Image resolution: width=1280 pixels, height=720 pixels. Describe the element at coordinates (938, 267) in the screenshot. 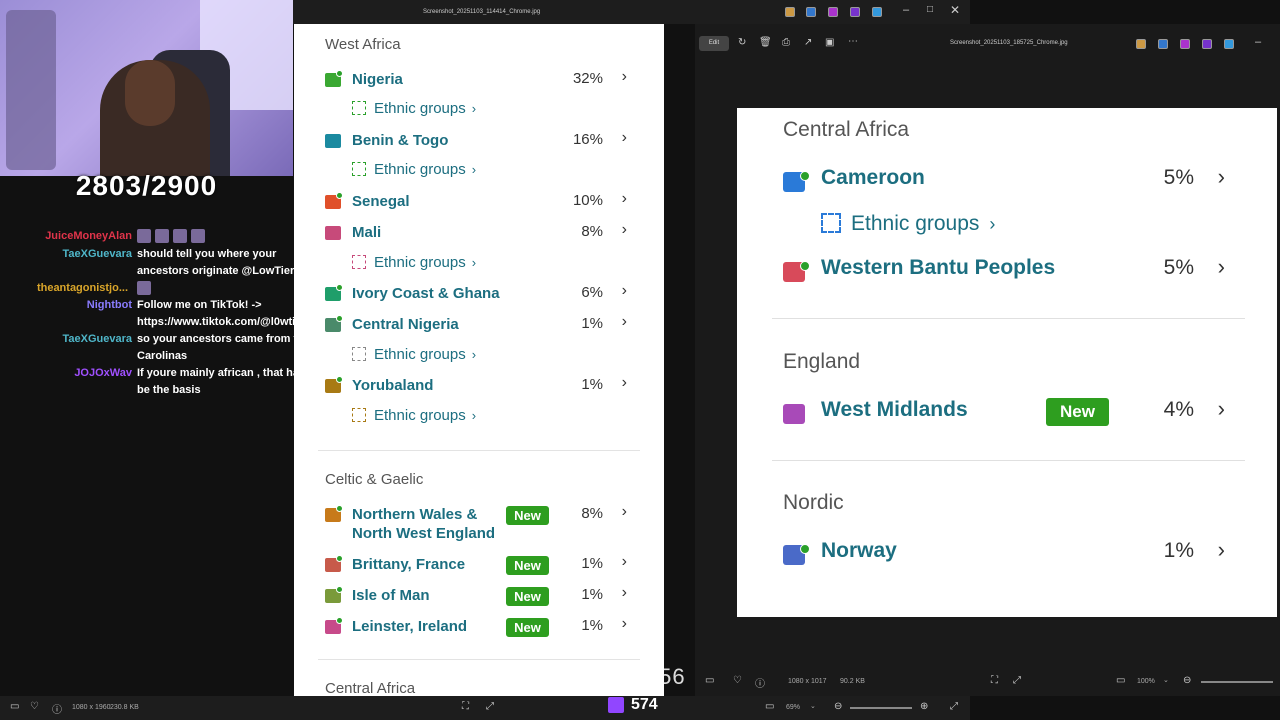

I see `region-name: Western Bantu Peoples` at that location.